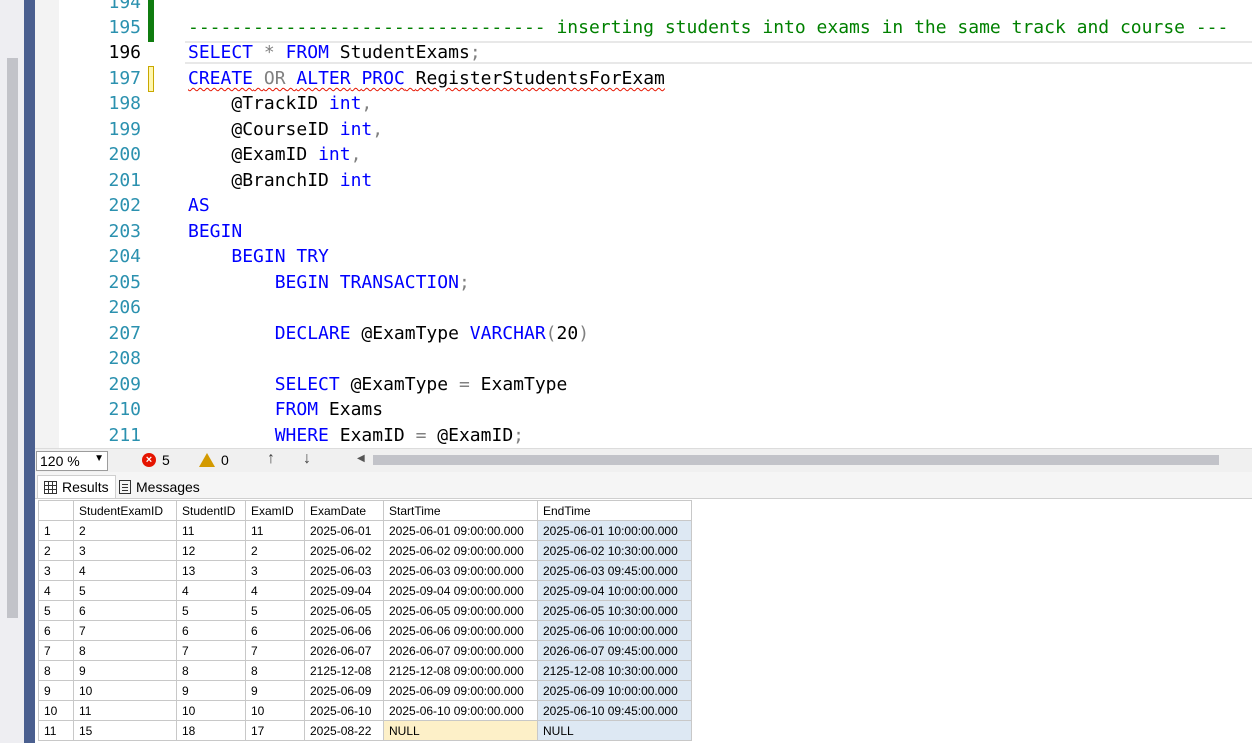  What do you see at coordinates (211, 570) in the screenshot?
I see `grid-cell: 13` at bounding box center [211, 570].